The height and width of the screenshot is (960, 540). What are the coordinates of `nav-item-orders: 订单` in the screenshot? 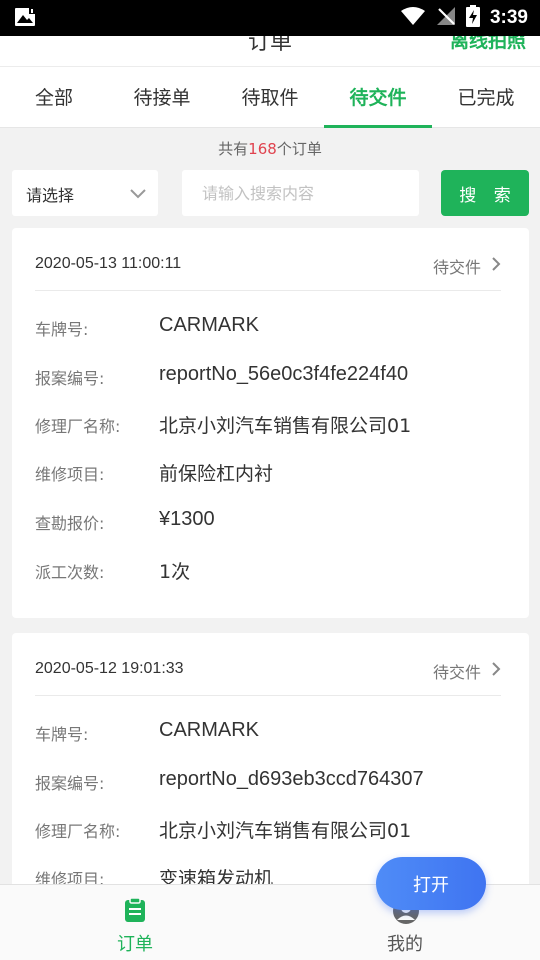 It's located at (135, 922).